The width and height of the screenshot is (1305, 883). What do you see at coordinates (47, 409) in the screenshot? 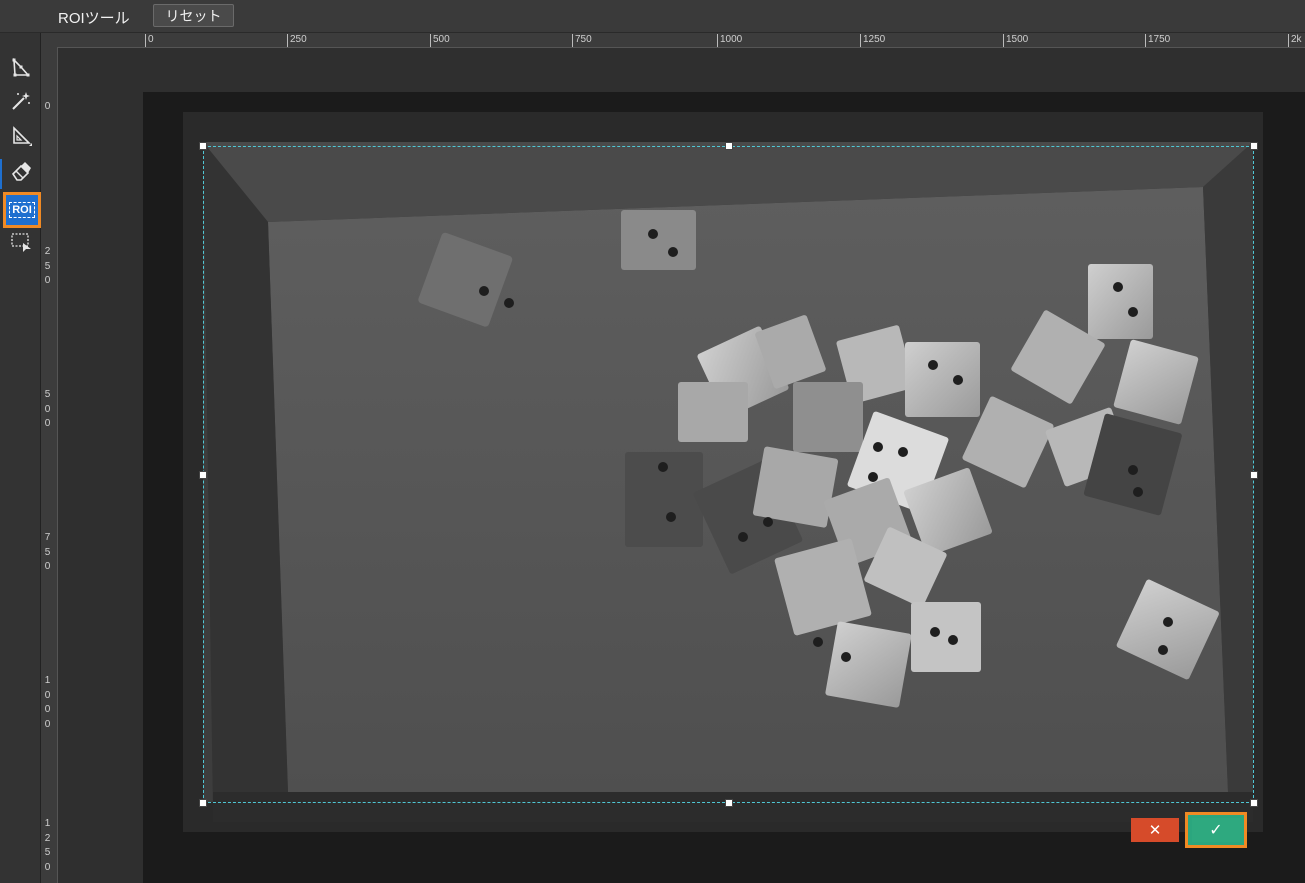
I see `v-ruler-label: 500` at bounding box center [47, 409].